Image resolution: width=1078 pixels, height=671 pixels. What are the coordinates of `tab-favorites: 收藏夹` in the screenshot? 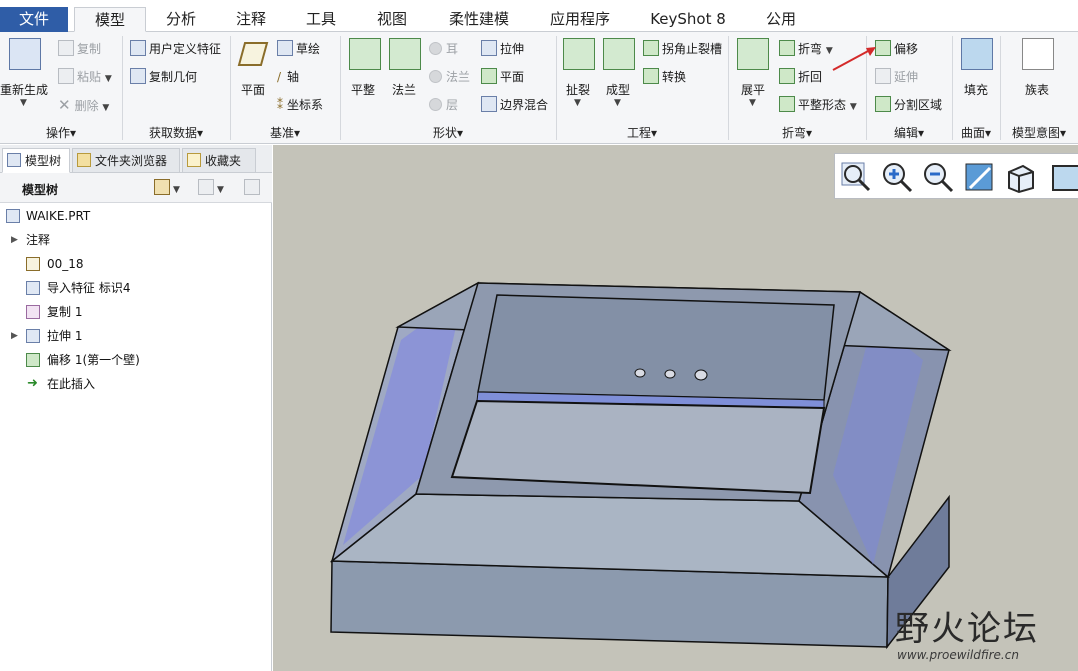 It's located at (219, 160).